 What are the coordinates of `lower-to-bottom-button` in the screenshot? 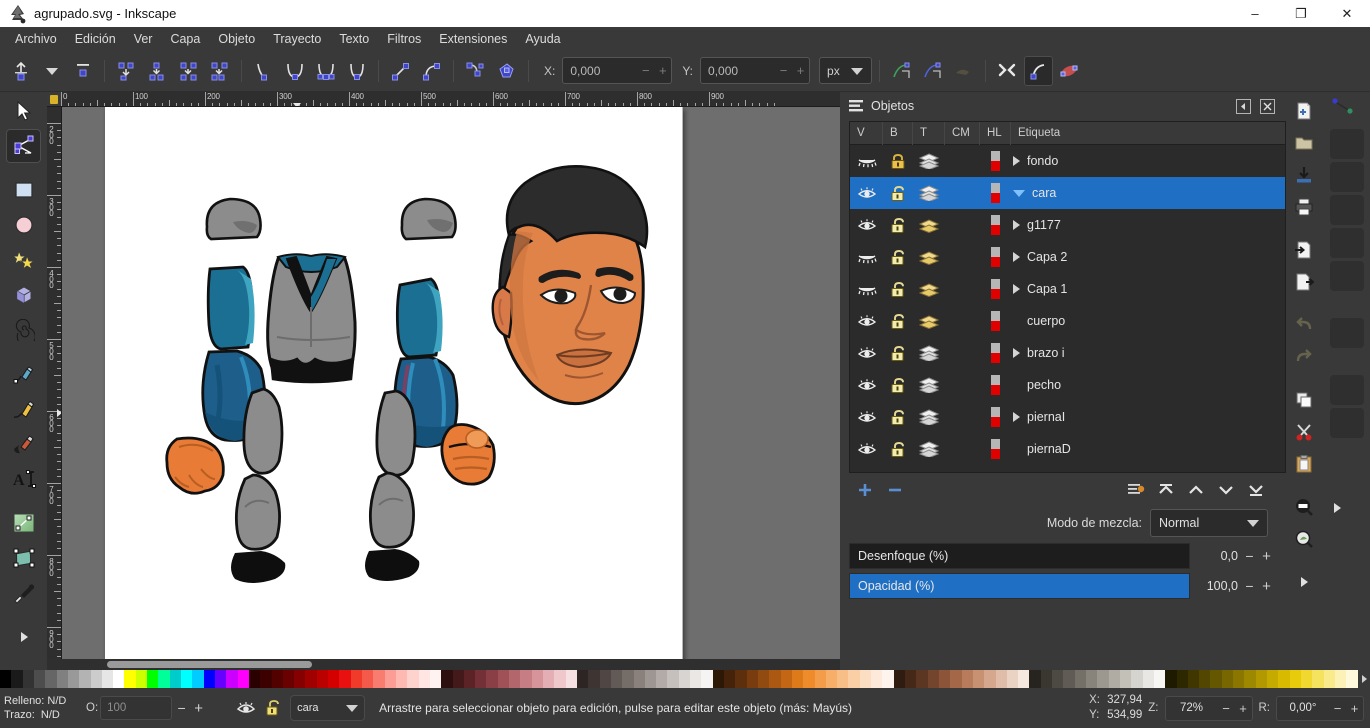 It's located at (1256, 490).